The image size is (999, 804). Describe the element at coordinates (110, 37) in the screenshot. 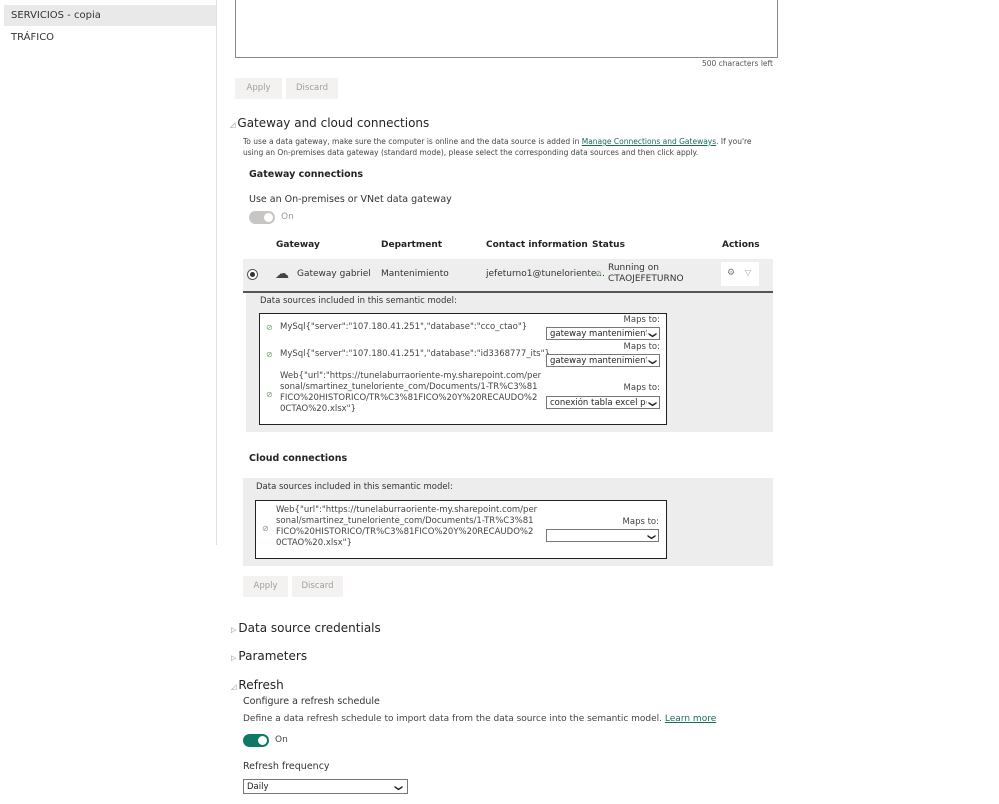

I see `sidebar-item-trafico: TRÁFICO` at that location.